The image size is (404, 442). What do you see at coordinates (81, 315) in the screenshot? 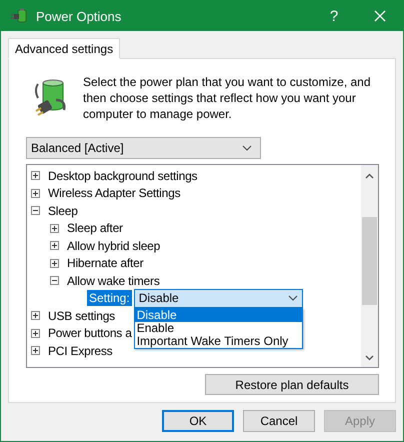
I see `tree-item: USB settings` at bounding box center [81, 315].